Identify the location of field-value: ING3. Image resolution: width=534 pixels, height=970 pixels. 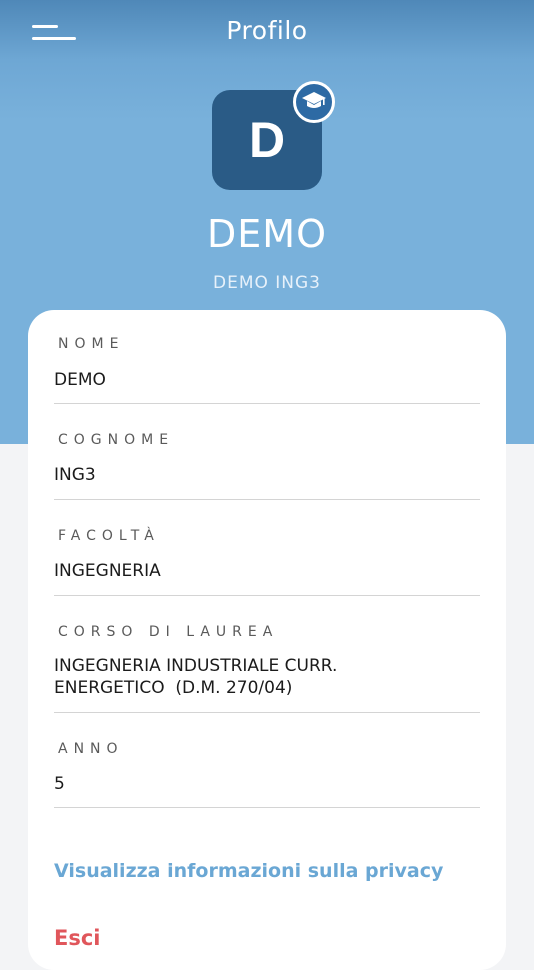
(75, 475).